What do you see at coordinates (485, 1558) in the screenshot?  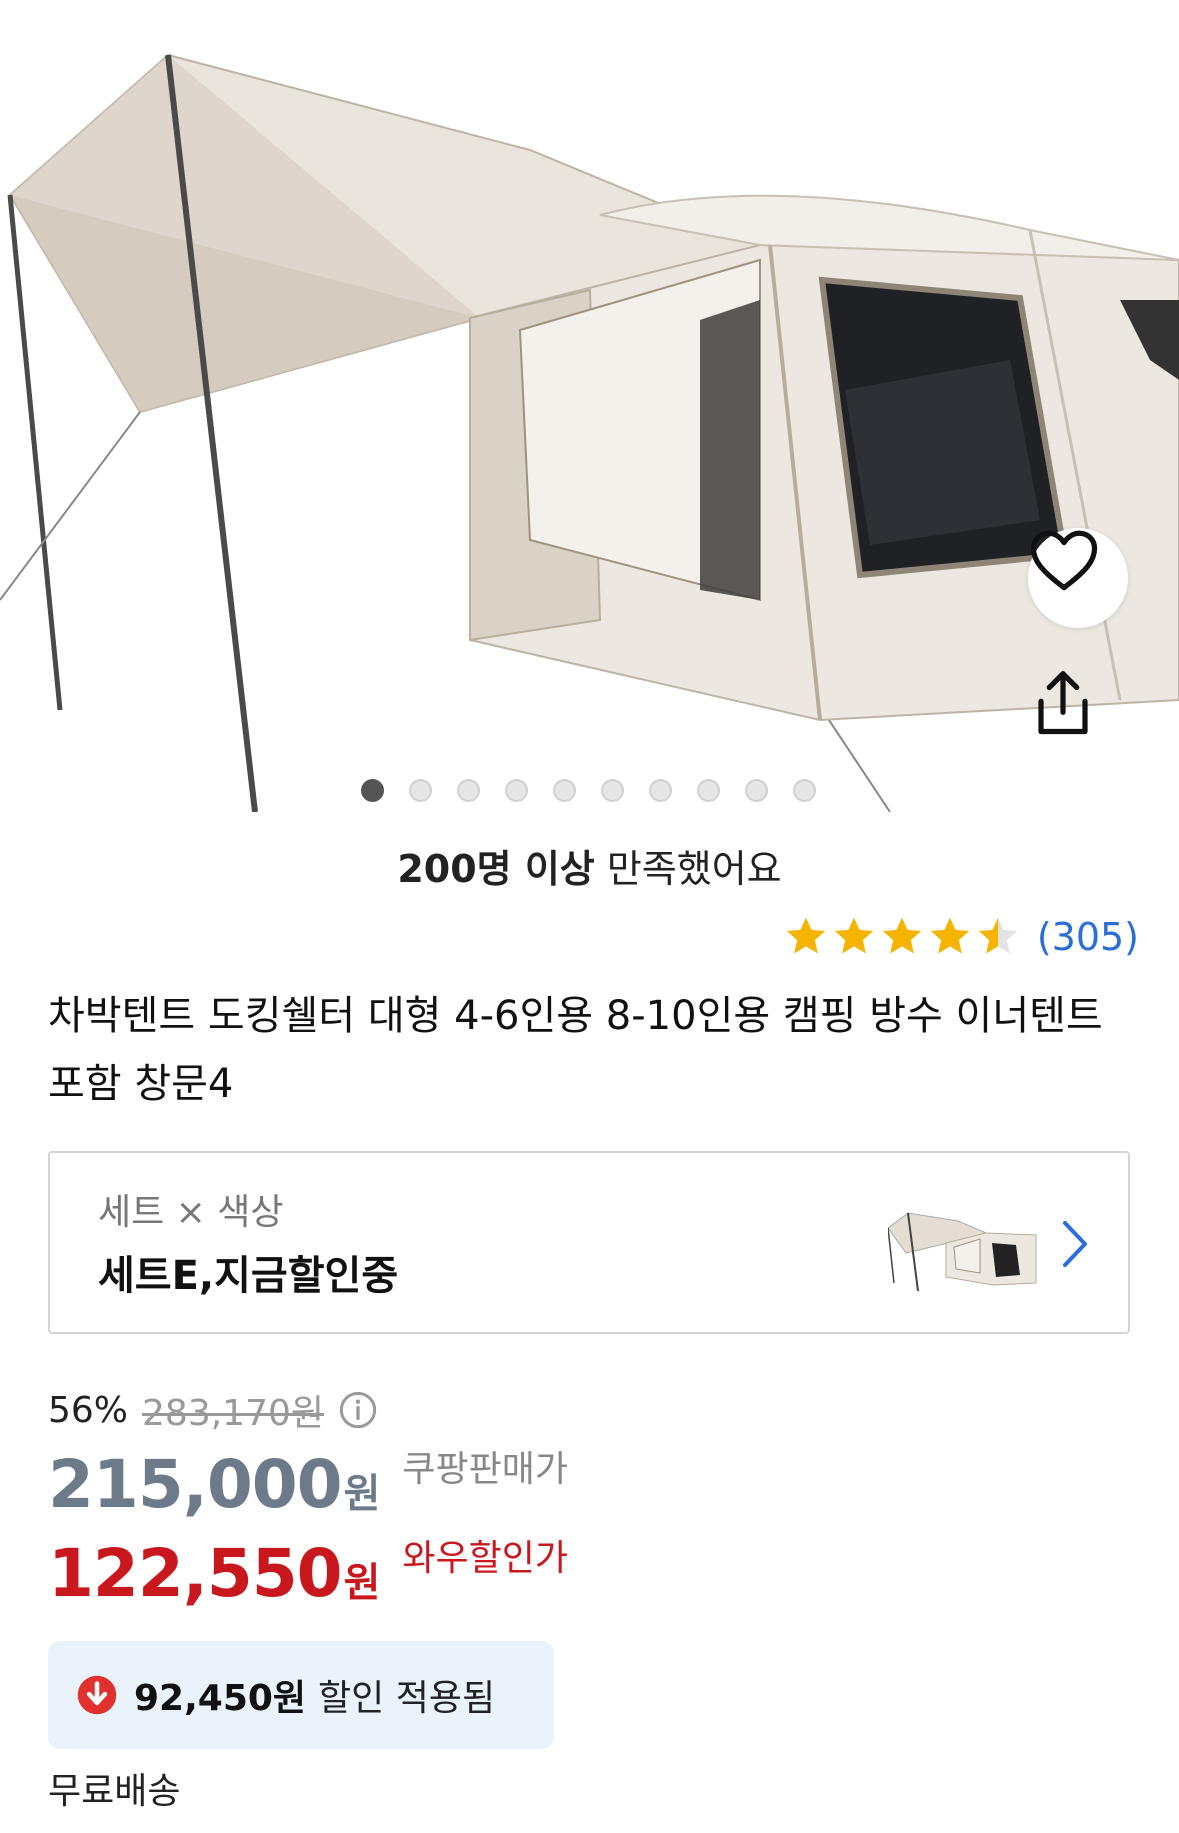 I see `wow-price-label: 와우할인가` at bounding box center [485, 1558].